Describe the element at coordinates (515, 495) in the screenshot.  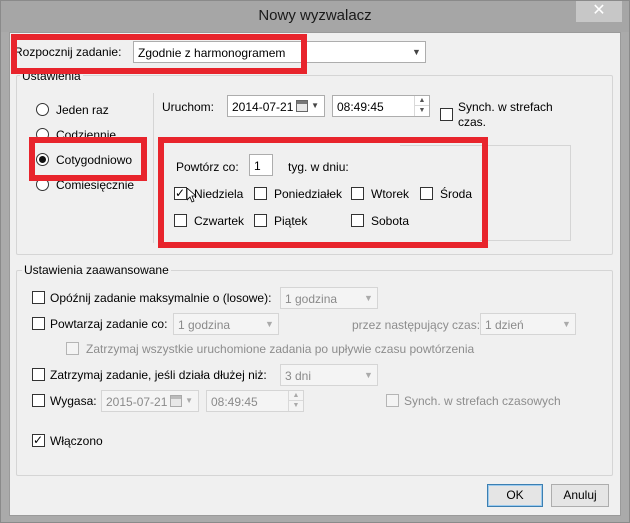
I see `ok-button: OK` at that location.